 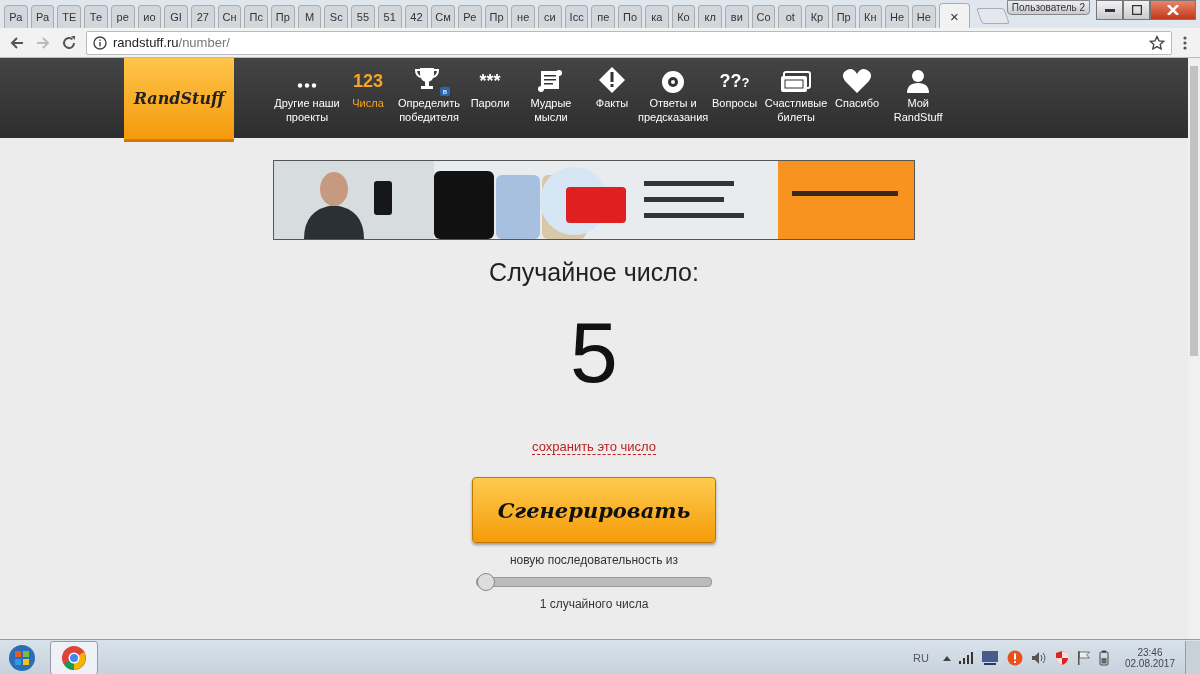 What do you see at coordinates (69, 42) in the screenshot?
I see `reload-icon` at bounding box center [69, 42].